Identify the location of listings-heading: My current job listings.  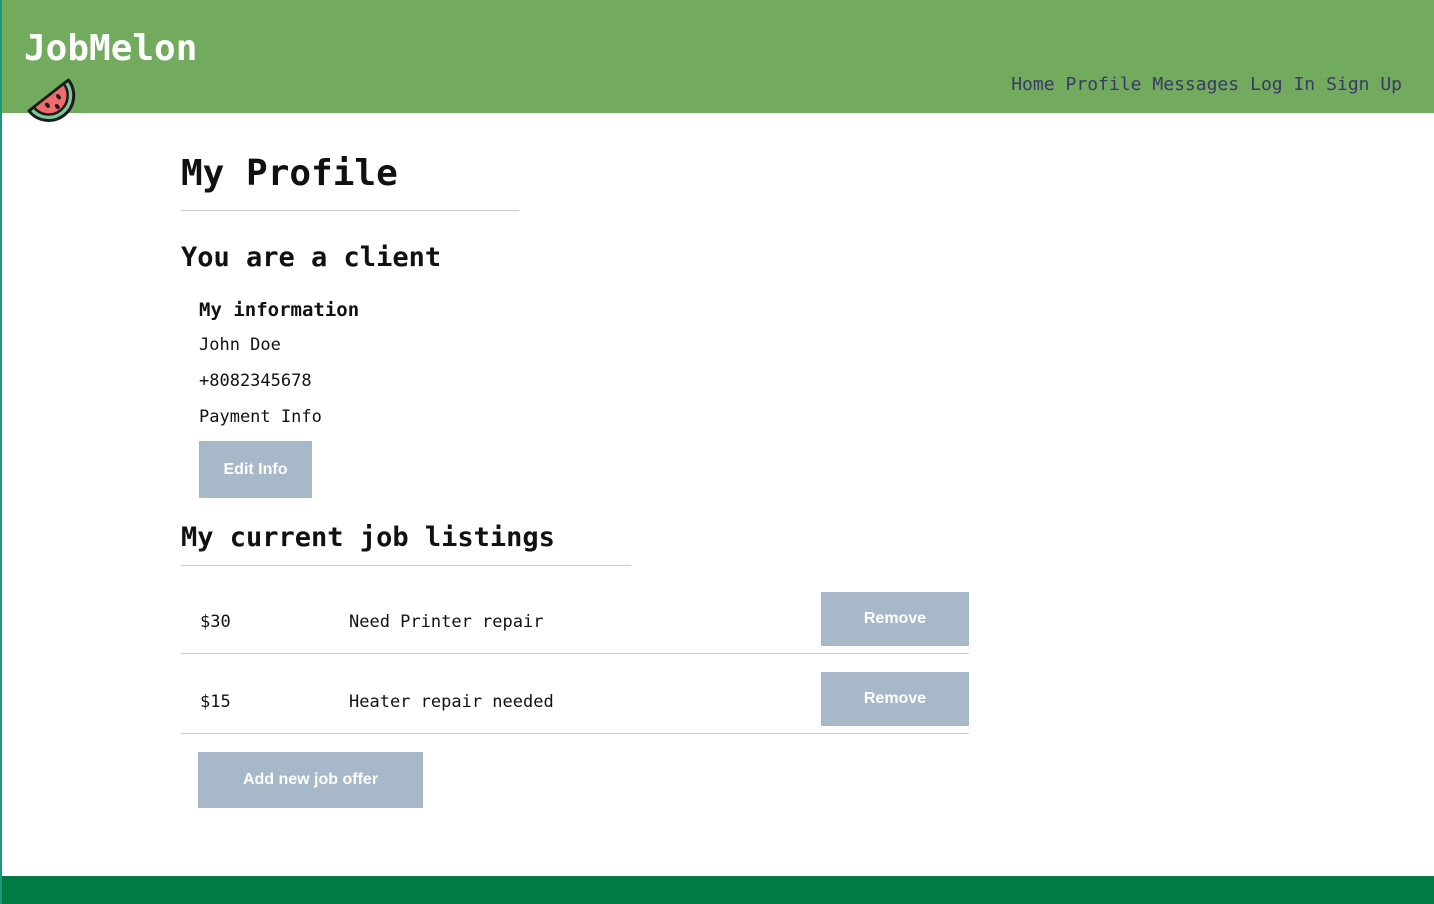
(406, 543).